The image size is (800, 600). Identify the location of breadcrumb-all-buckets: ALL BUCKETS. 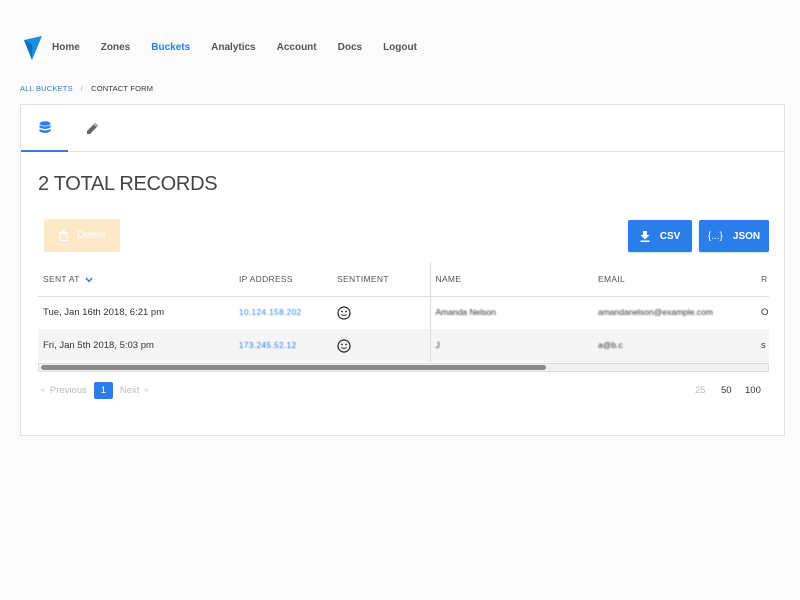
(46, 88).